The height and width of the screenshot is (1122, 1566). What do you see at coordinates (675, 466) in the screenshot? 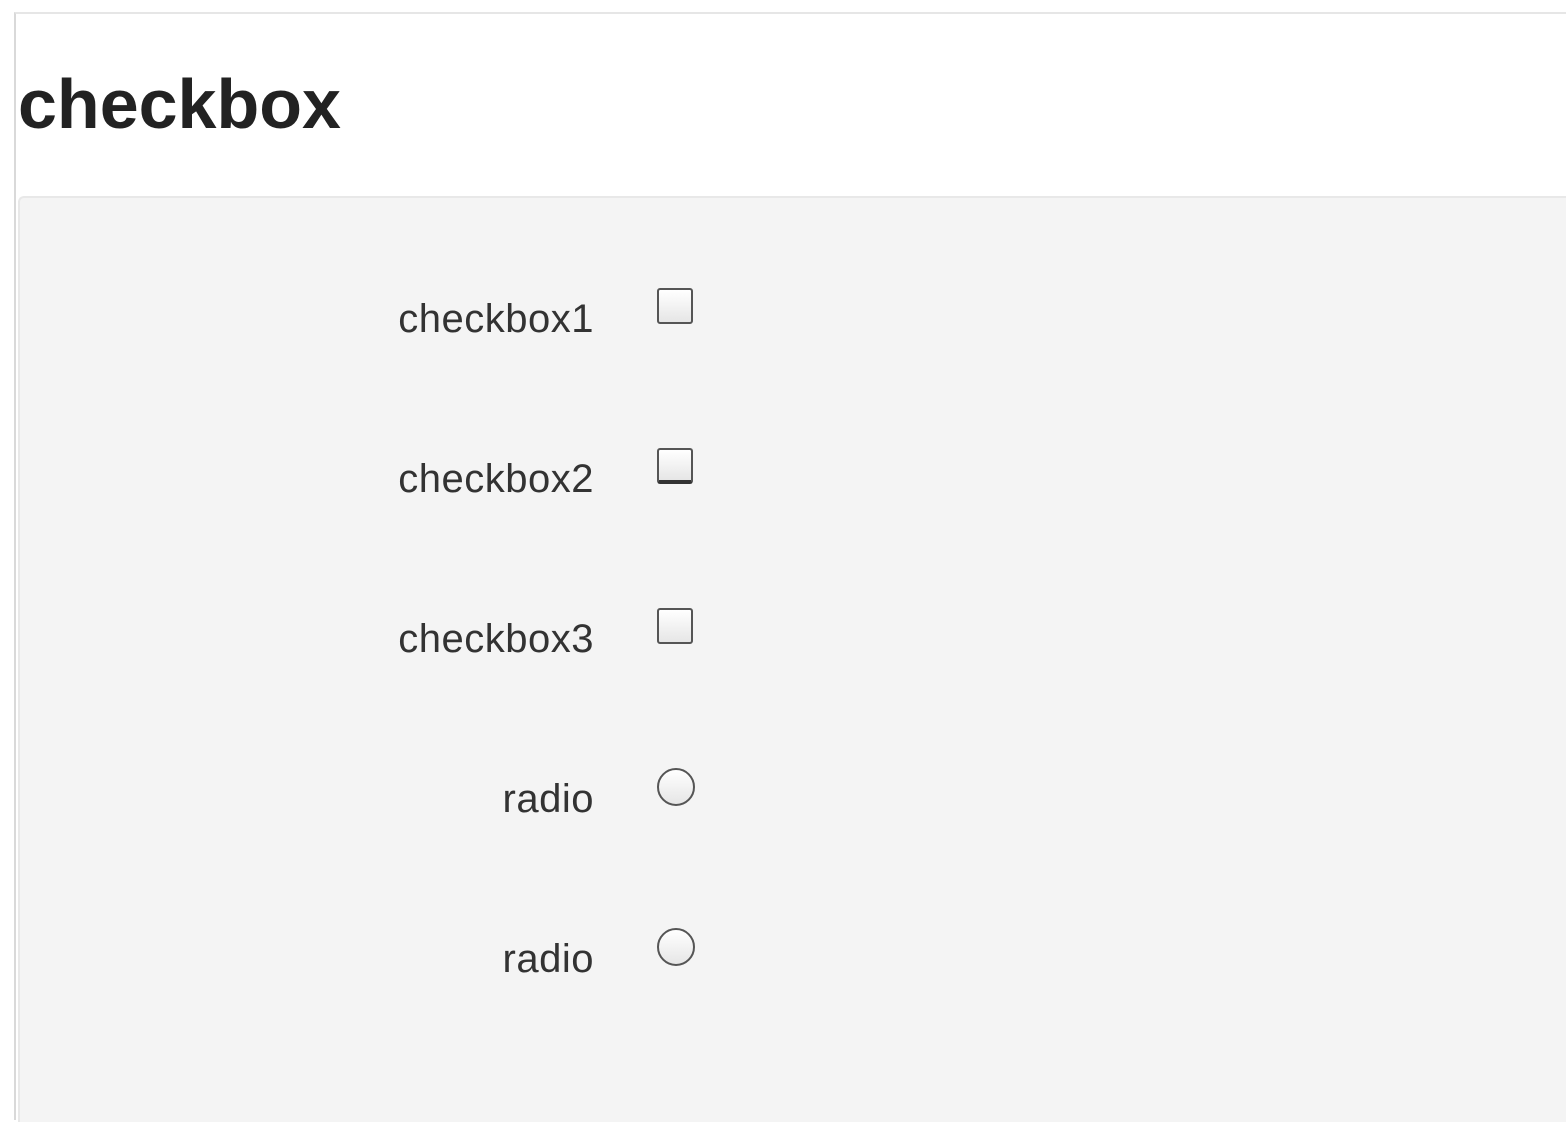
I see `checkbox2-checkbox` at bounding box center [675, 466].